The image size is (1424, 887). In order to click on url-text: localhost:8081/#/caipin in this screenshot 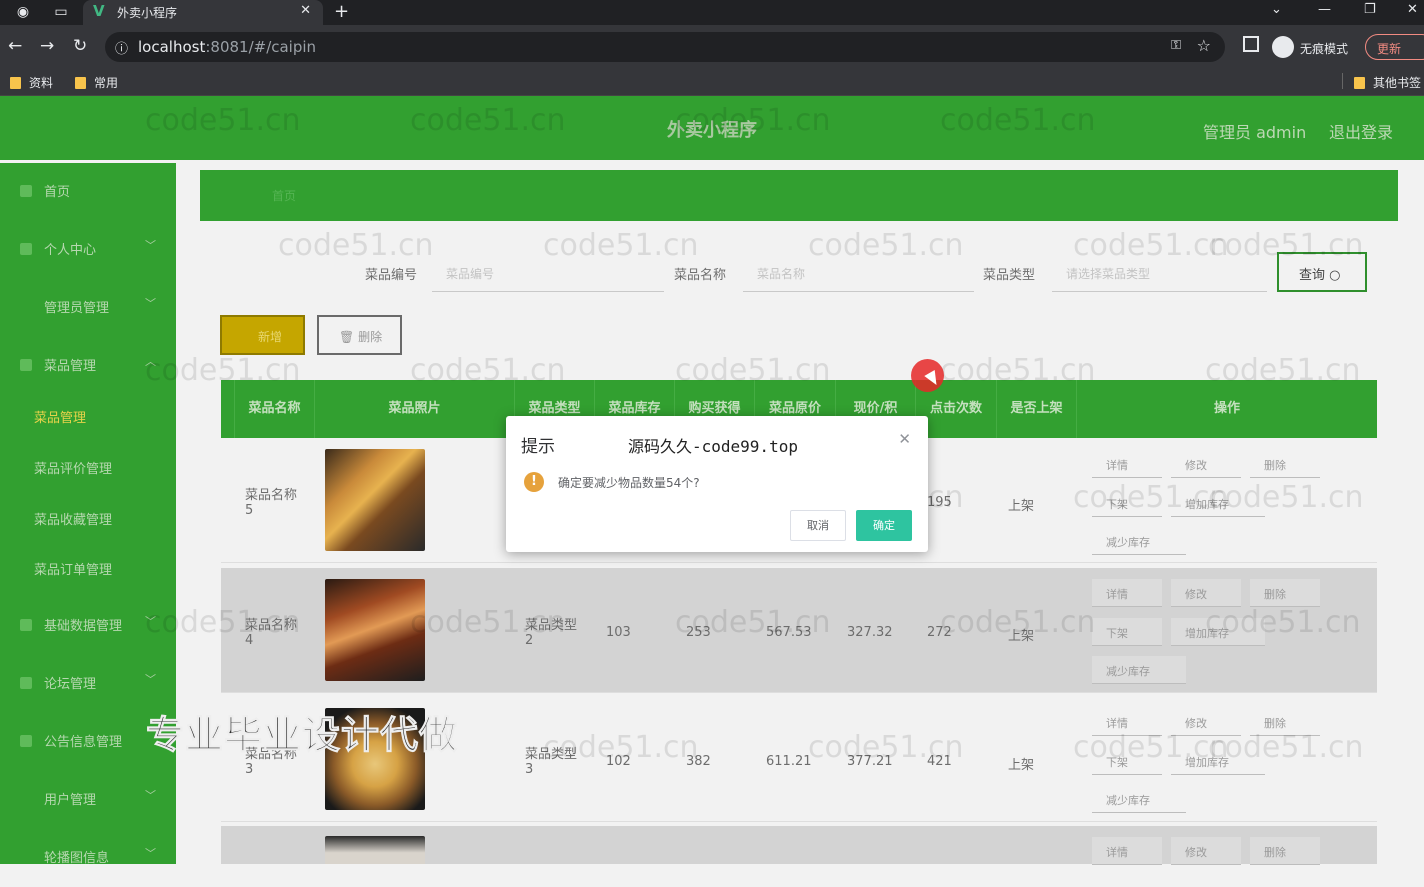, I will do `click(227, 47)`.